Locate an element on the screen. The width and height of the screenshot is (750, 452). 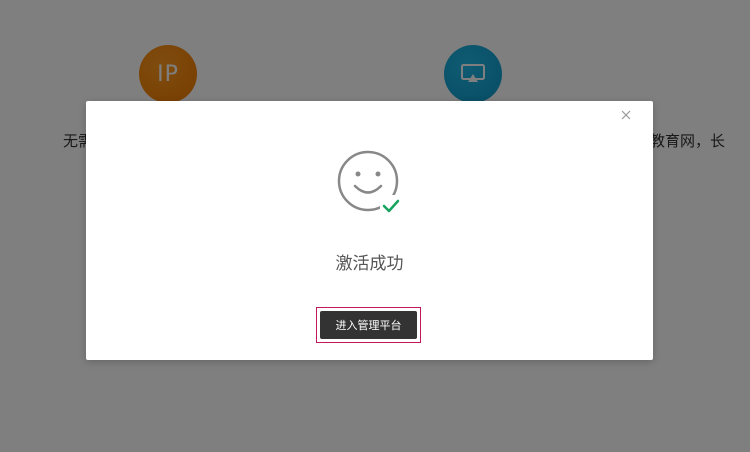
success-message: 激活成功 is located at coordinates (369, 264).